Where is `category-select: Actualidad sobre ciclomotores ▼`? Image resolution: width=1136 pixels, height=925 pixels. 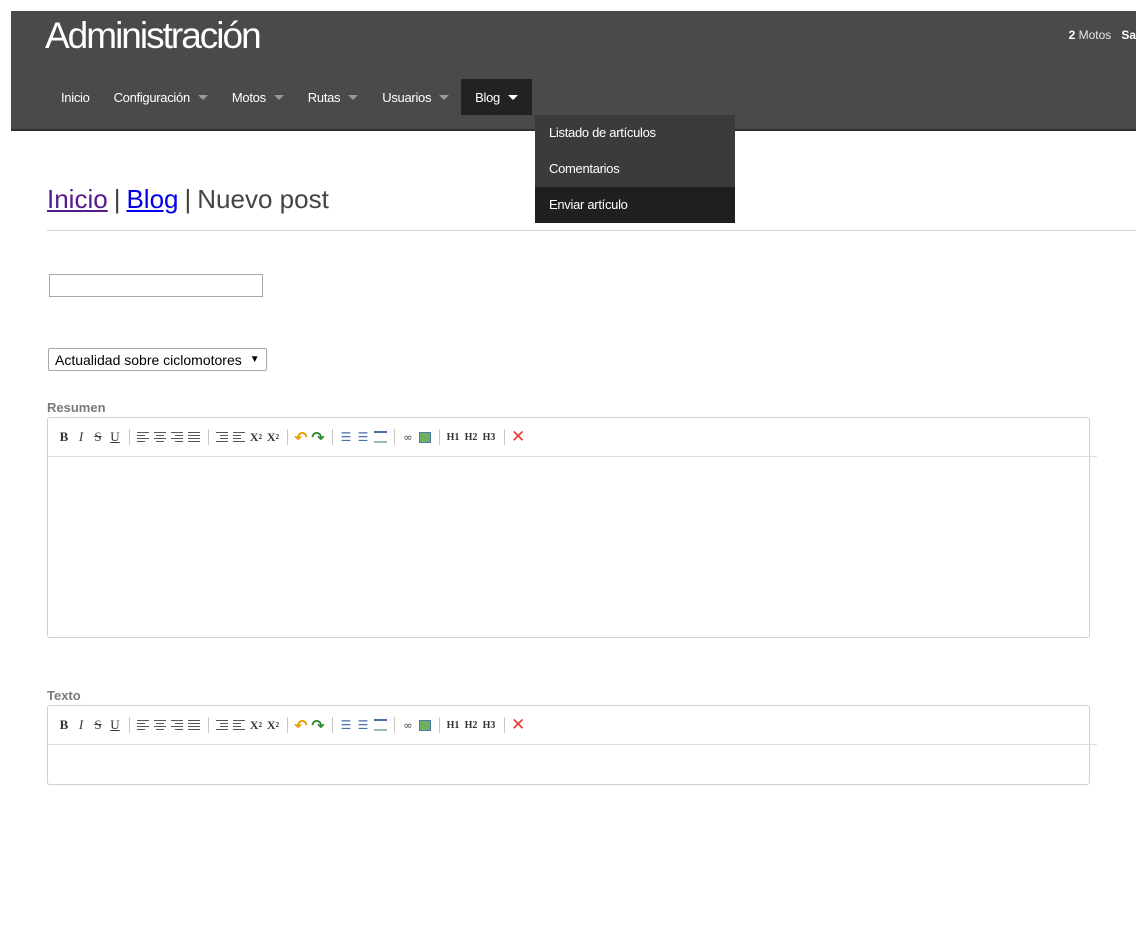 category-select: Actualidad sobre ciclomotores ▼ is located at coordinates (157, 359).